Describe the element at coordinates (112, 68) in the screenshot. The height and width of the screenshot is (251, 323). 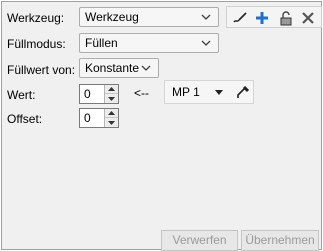
I see `fuellwert-von-value: Konstante` at that location.